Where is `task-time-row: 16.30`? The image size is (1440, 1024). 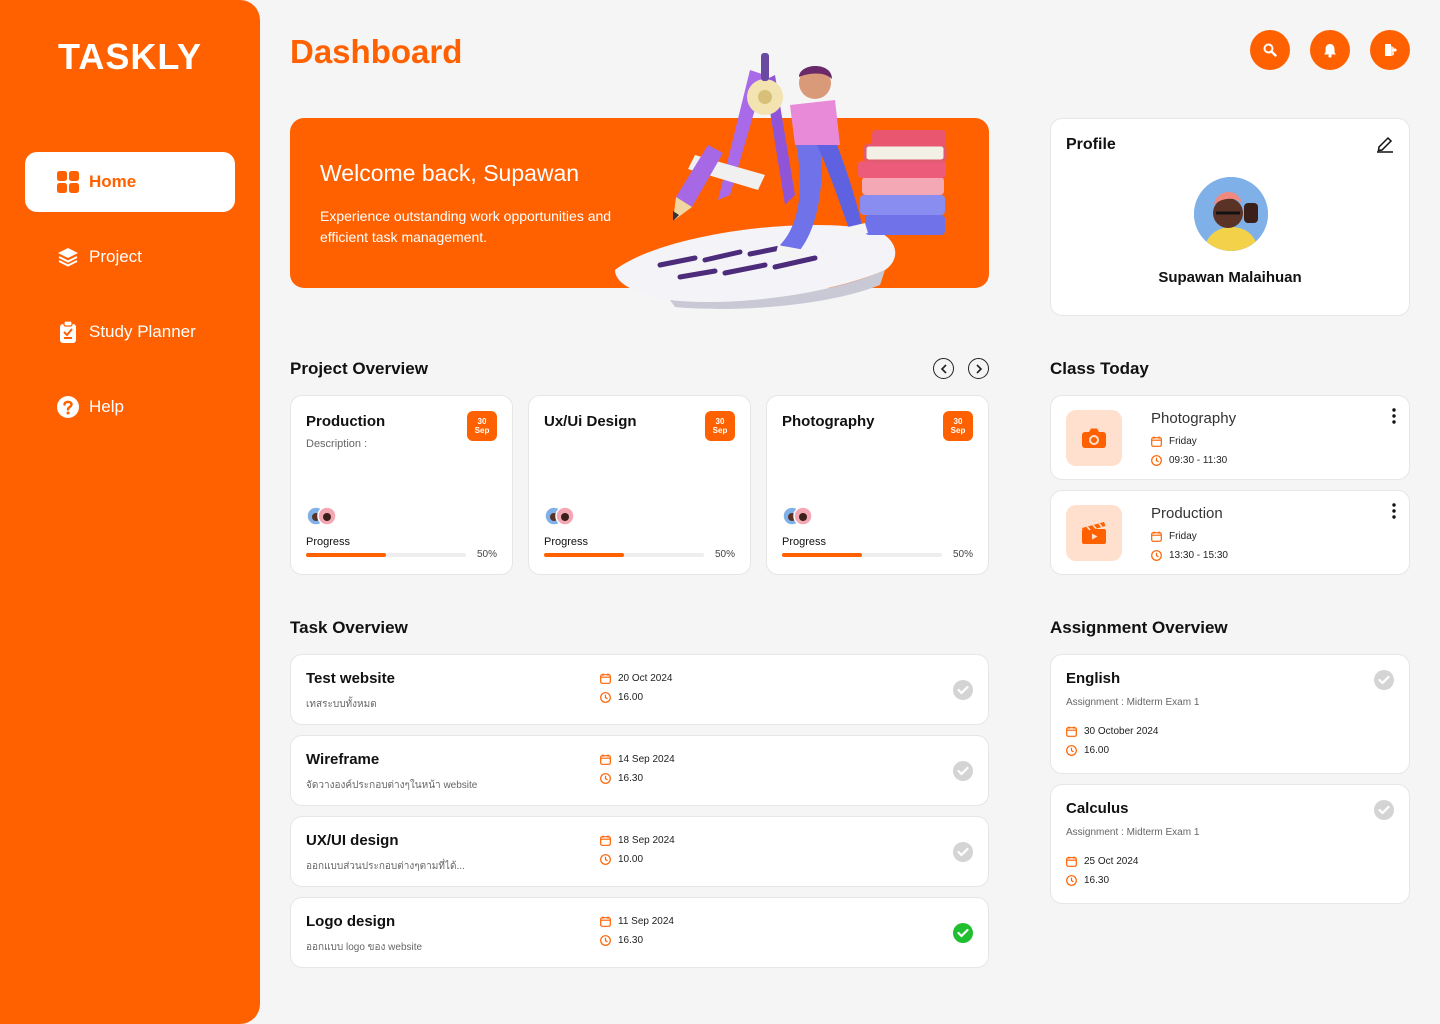
task-time-row: 16.30 is located at coordinates (621, 778).